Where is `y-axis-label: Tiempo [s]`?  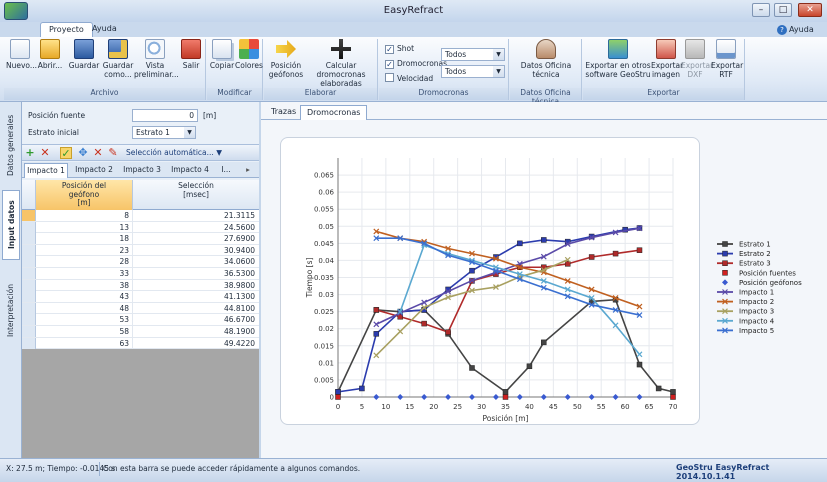 y-axis-label: Tiempo [s] is located at coordinates (309, 278).